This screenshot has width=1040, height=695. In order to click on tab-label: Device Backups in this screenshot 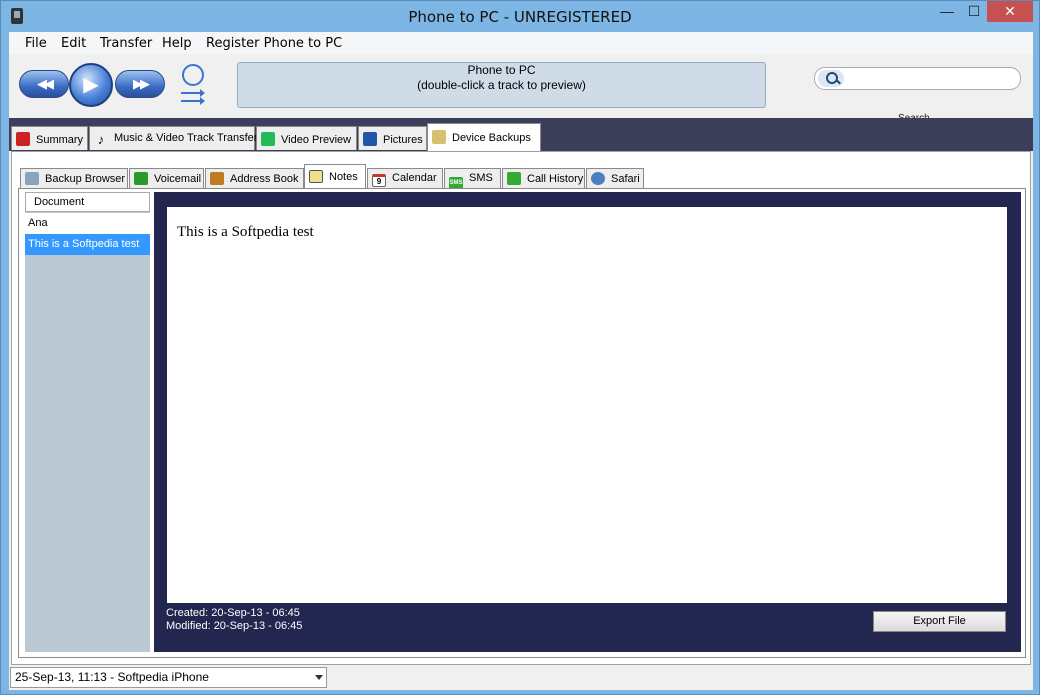, I will do `click(491, 138)`.